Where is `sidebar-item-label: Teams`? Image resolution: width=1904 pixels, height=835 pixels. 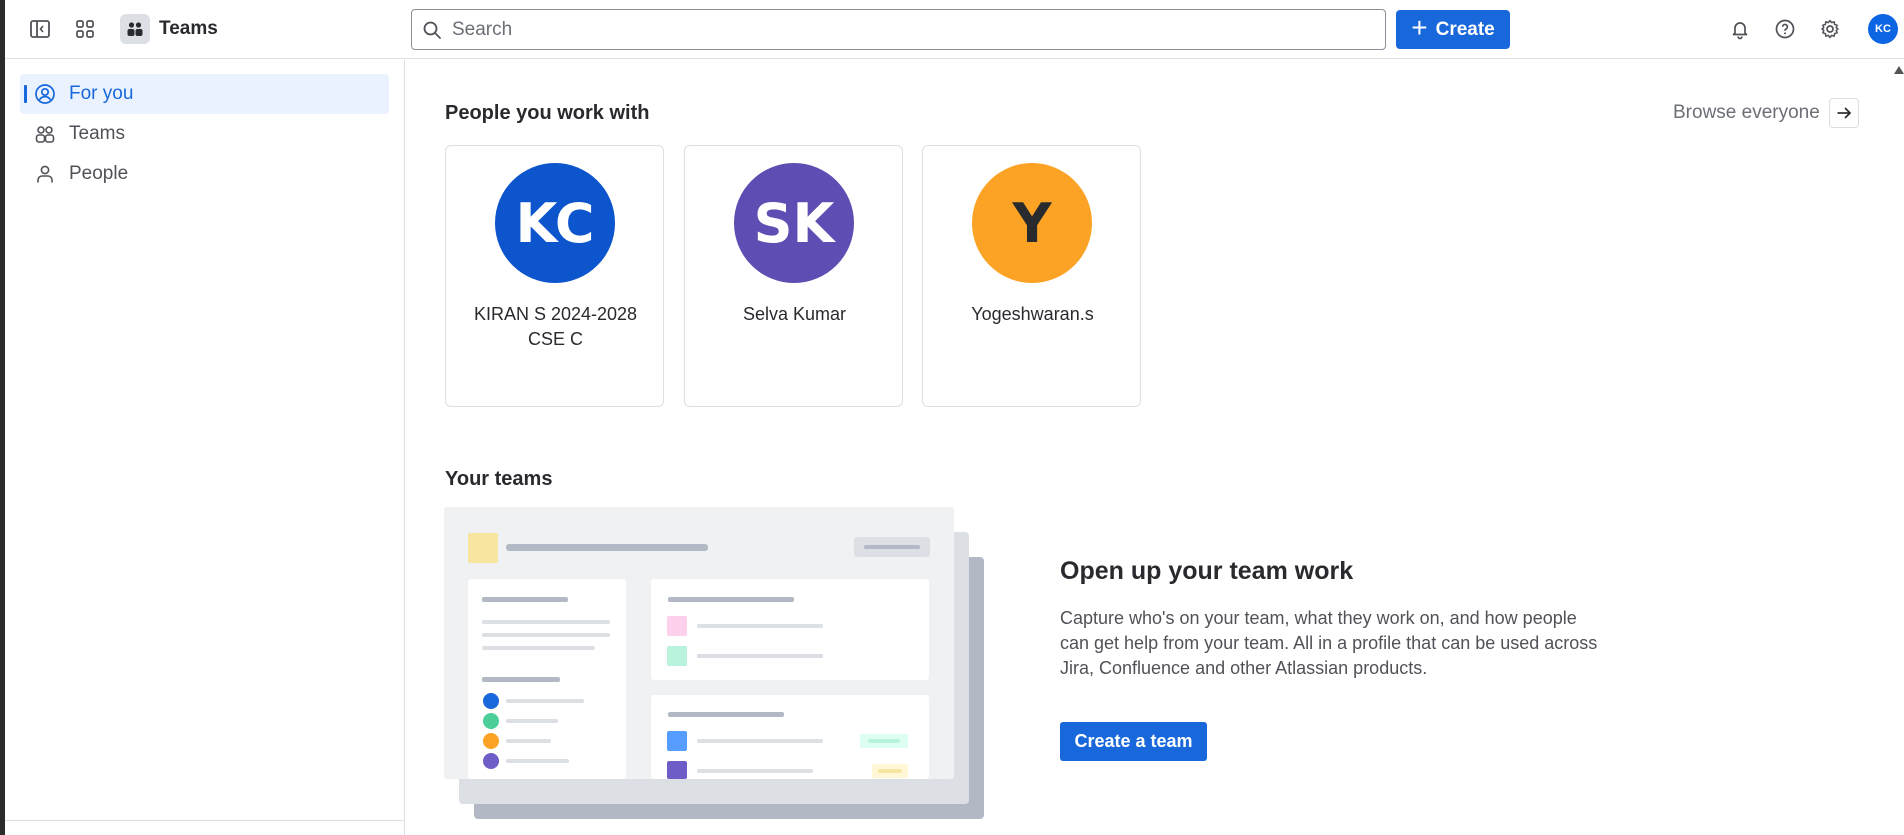 sidebar-item-label: Teams is located at coordinates (97, 133).